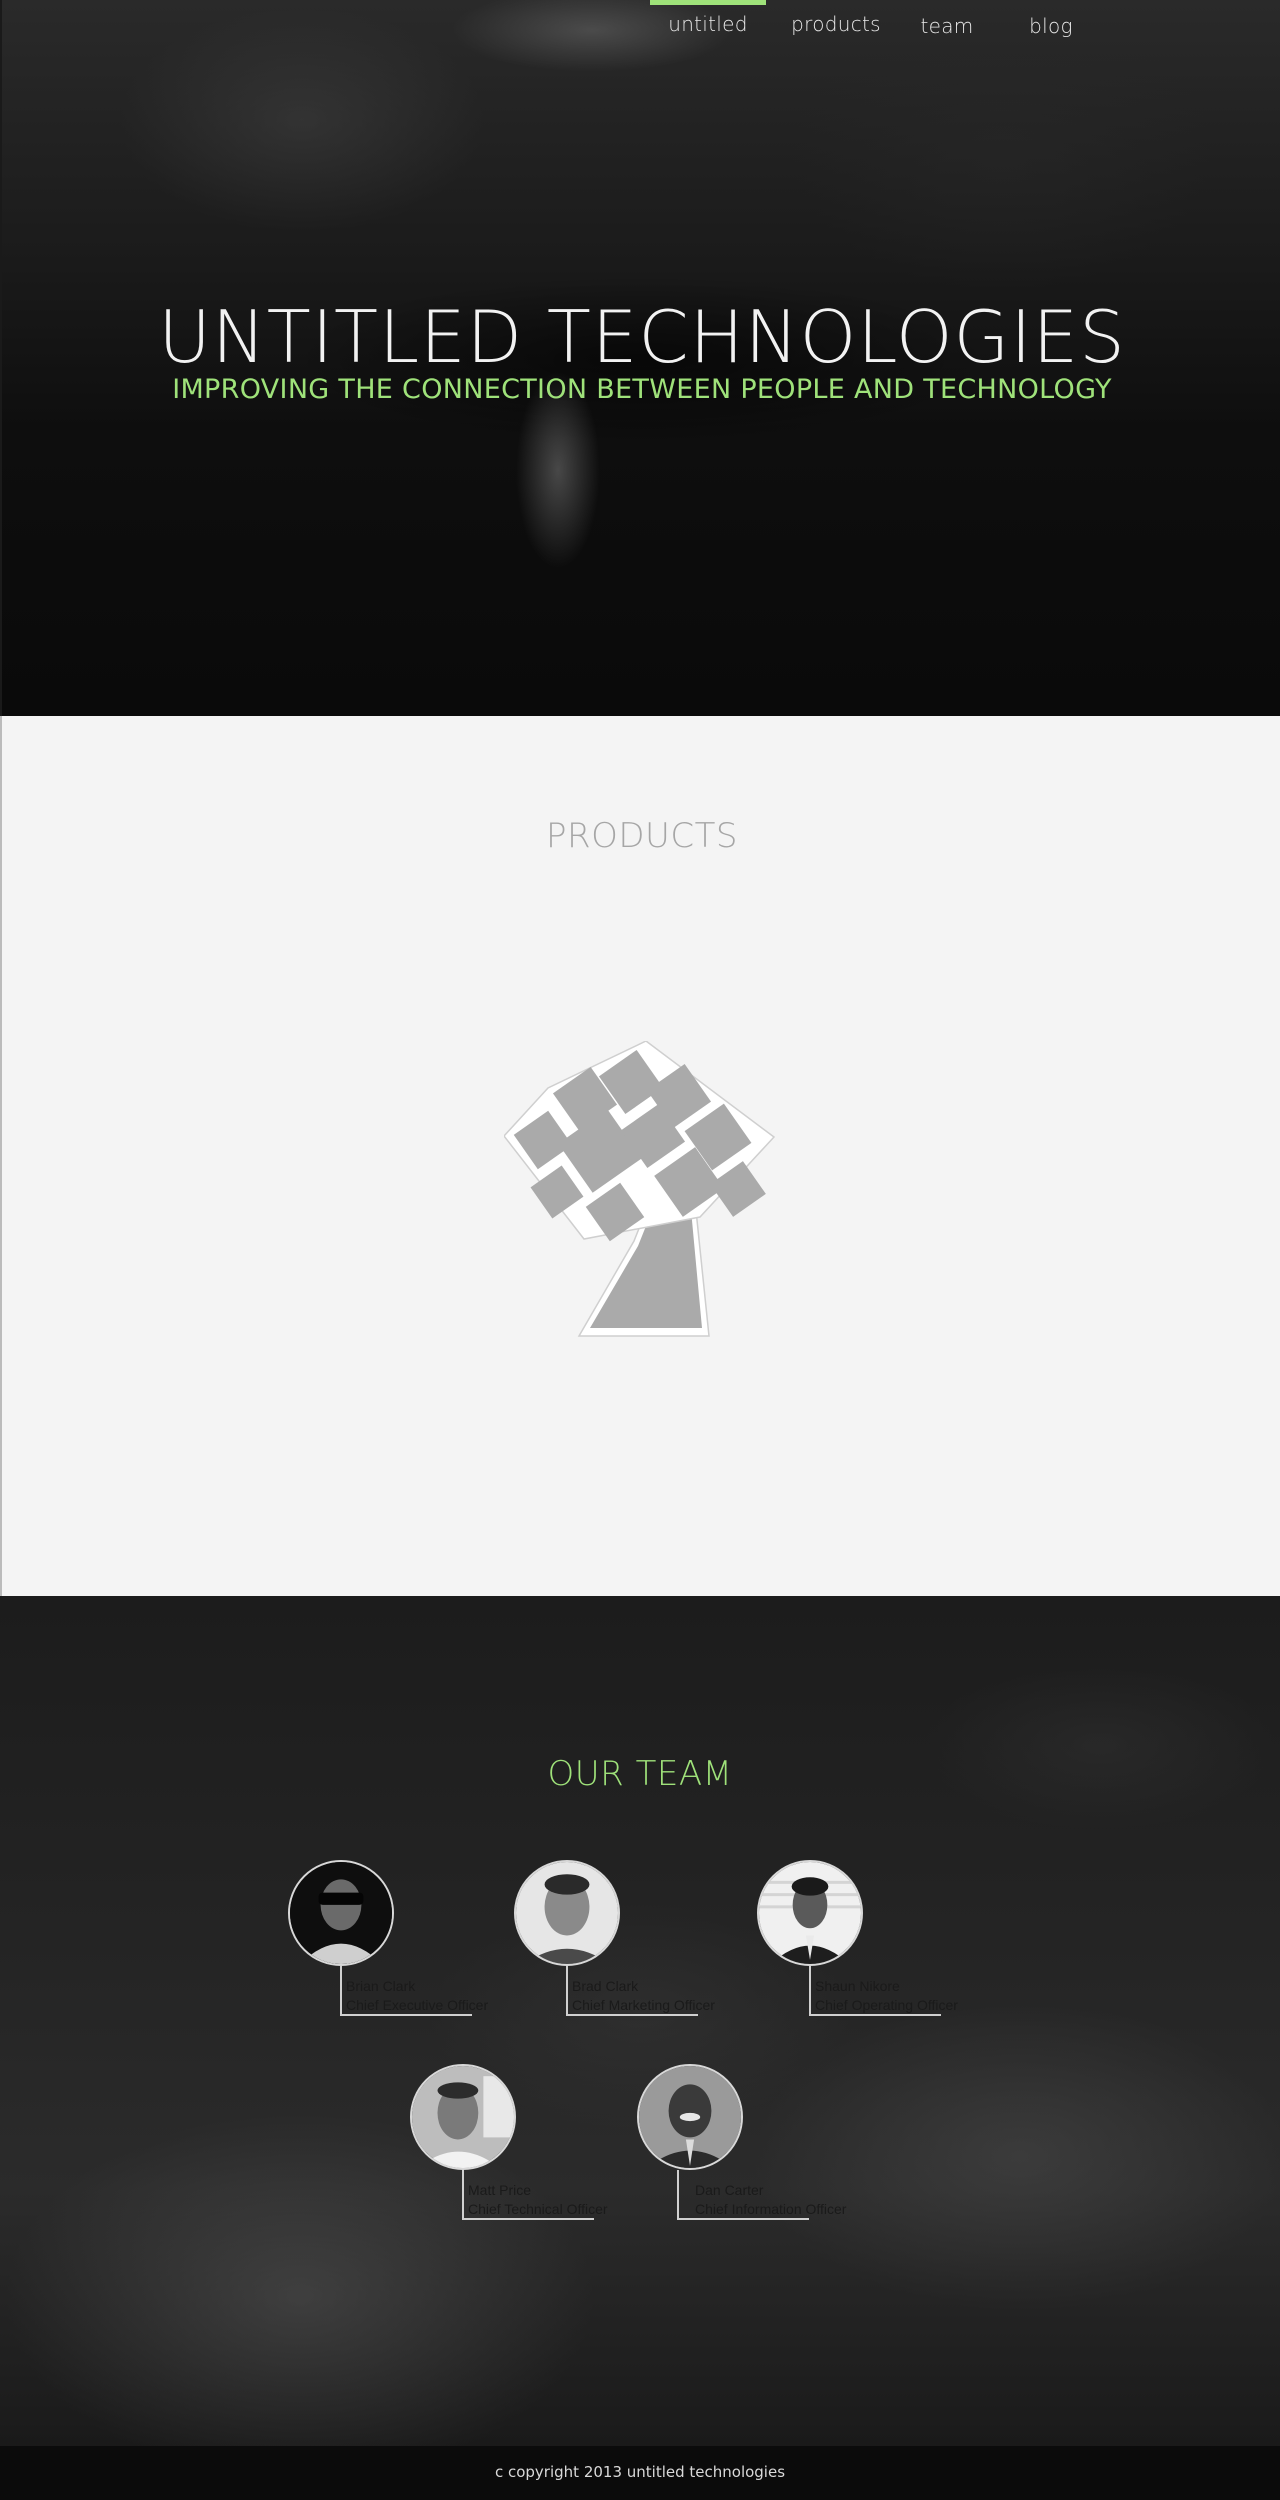 This screenshot has height=2500, width=1280. What do you see at coordinates (757, 2144) in the screenshot?
I see `team-member: Dan Carter Chief Information Officer` at bounding box center [757, 2144].